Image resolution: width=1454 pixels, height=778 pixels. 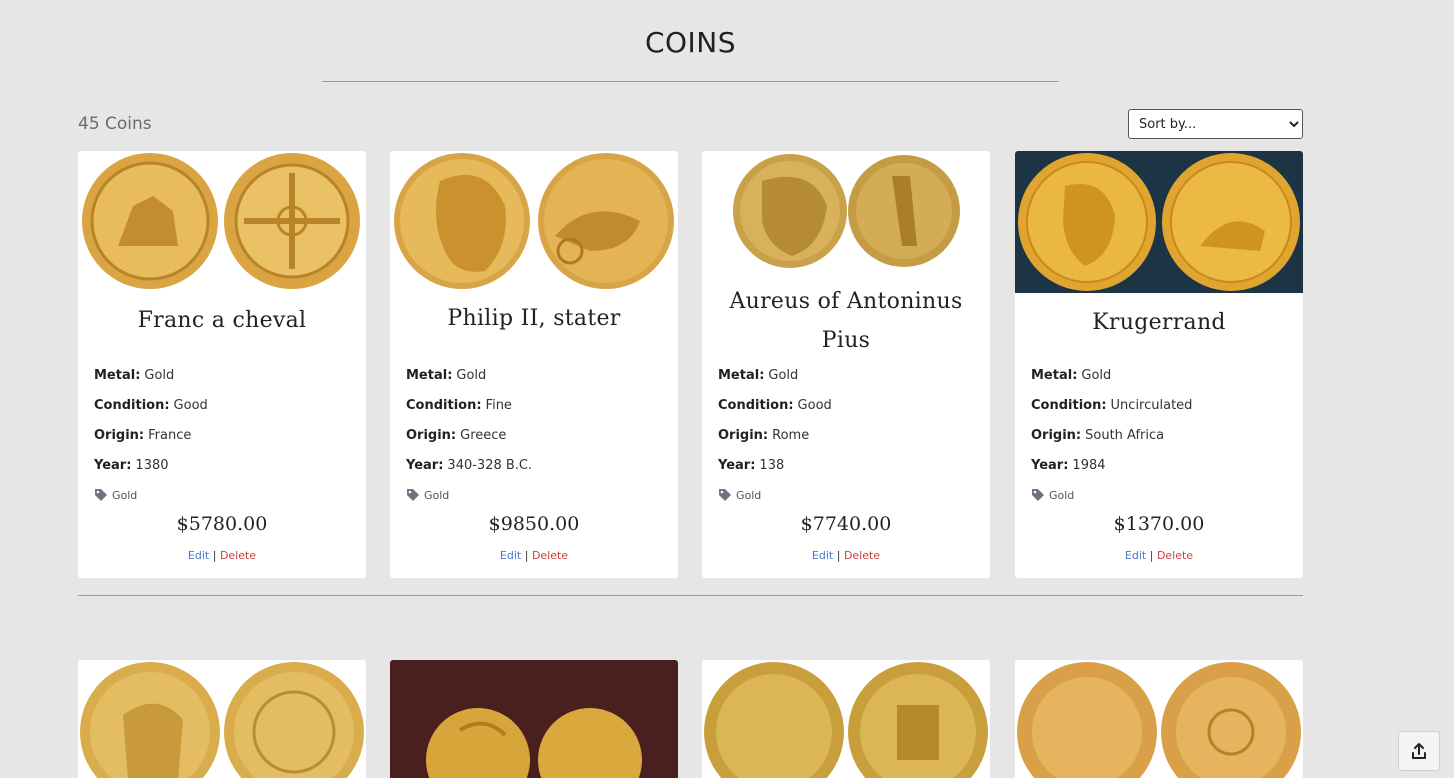 What do you see at coordinates (222, 524) in the screenshot?
I see `coin-price: $5780.00` at bounding box center [222, 524].